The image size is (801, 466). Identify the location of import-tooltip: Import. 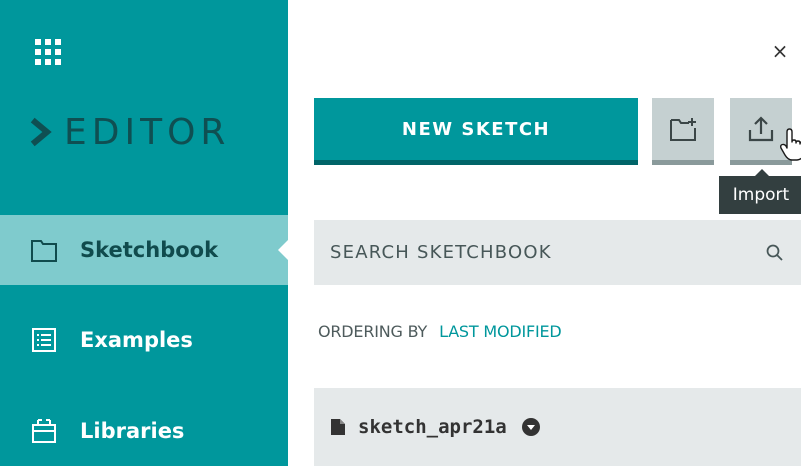
(760, 191).